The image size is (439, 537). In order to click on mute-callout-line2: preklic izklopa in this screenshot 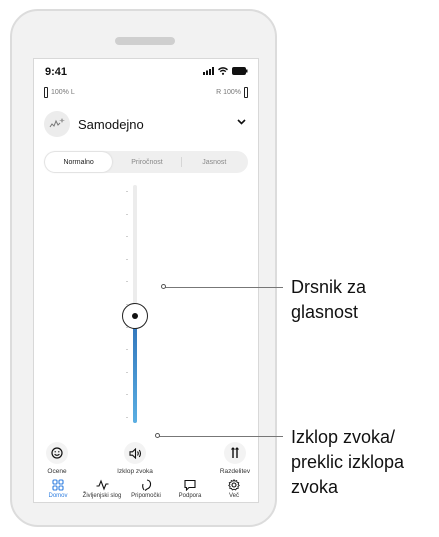, I will do `click(348, 462)`.